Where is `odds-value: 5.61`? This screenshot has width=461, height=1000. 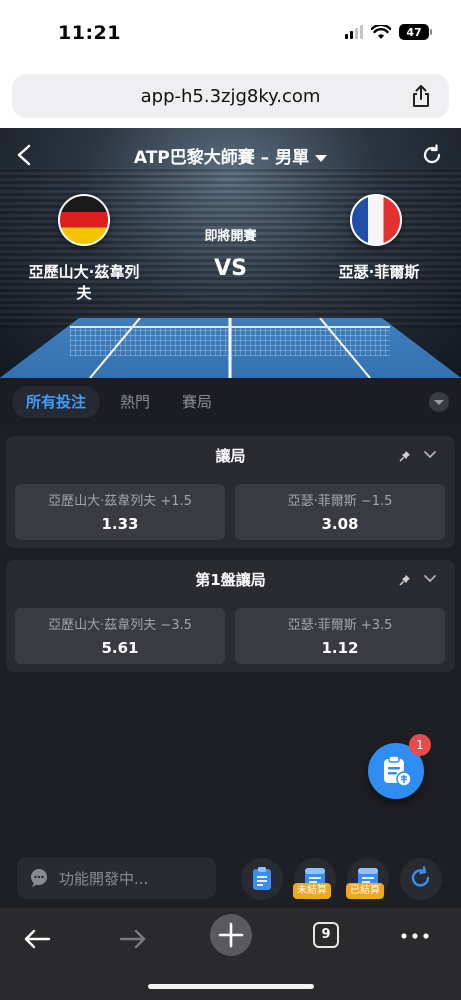
odds-value: 5.61 is located at coordinates (120, 648).